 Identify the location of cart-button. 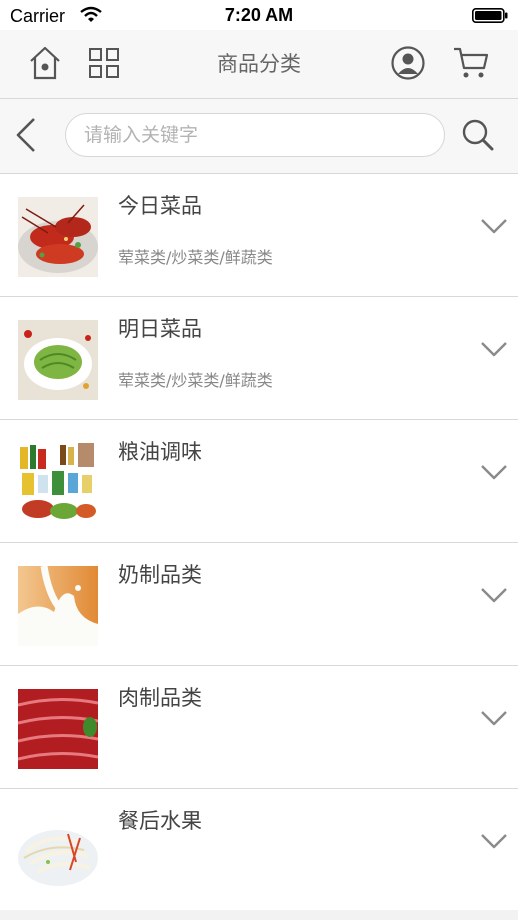
(471, 63).